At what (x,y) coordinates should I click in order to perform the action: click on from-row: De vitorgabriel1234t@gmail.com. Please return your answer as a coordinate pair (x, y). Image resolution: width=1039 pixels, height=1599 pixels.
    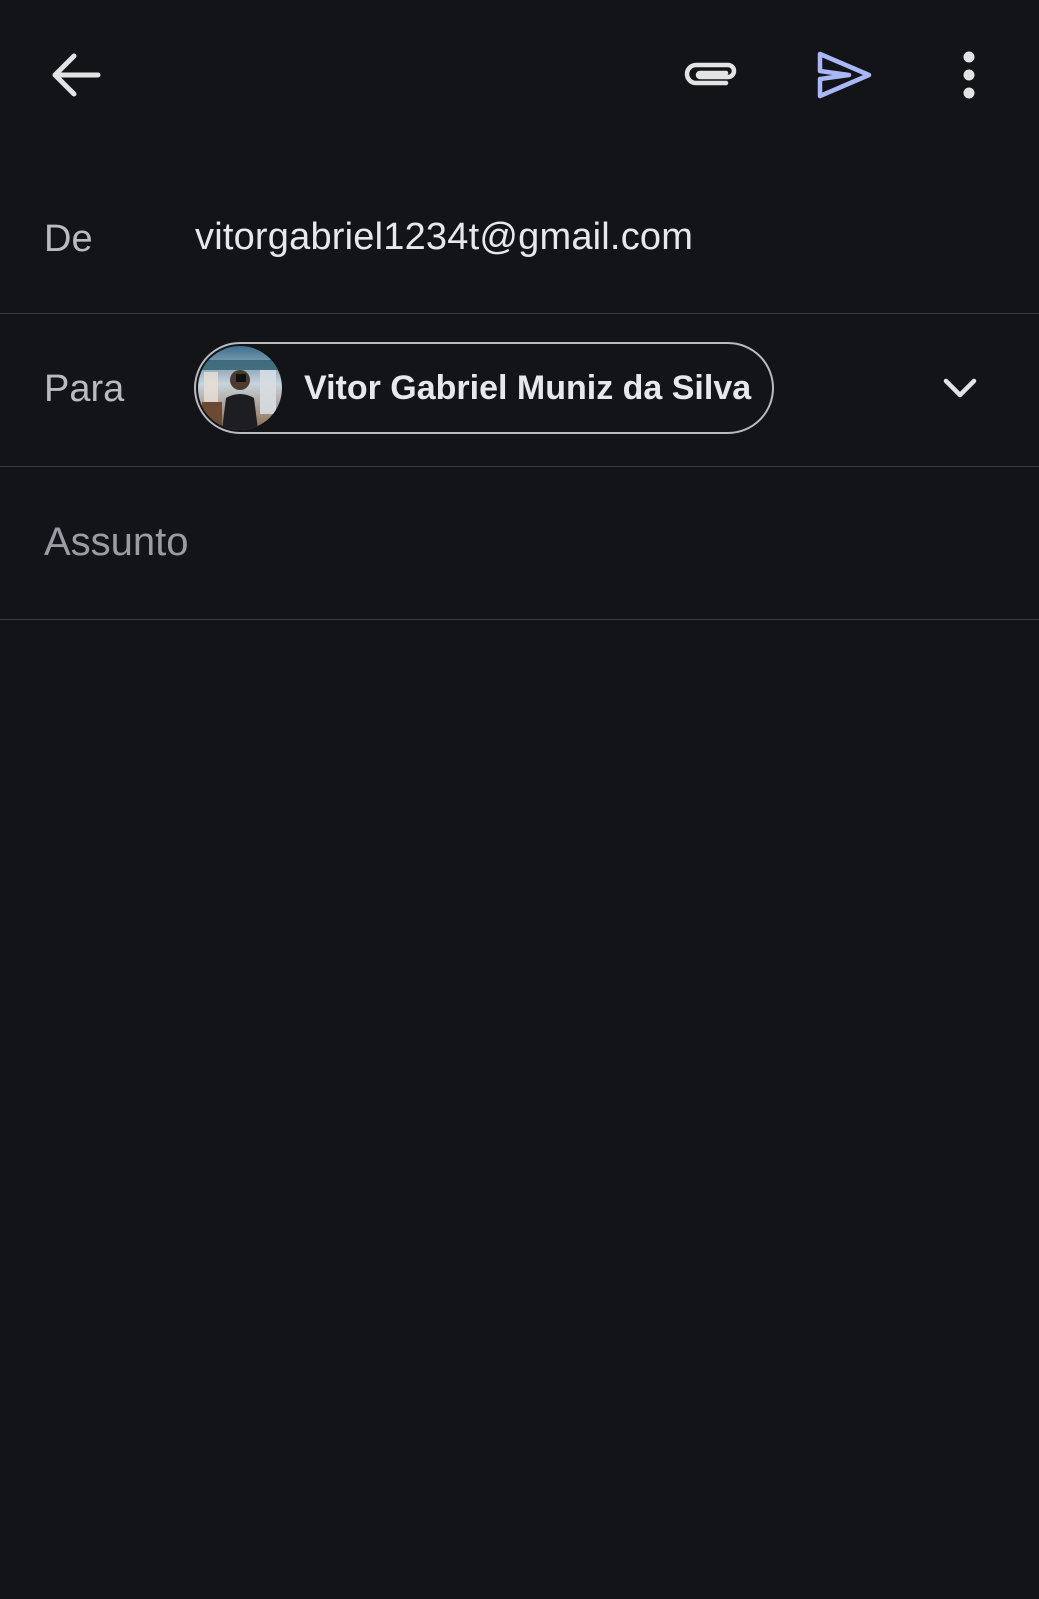
    Looking at the image, I should click on (519, 237).